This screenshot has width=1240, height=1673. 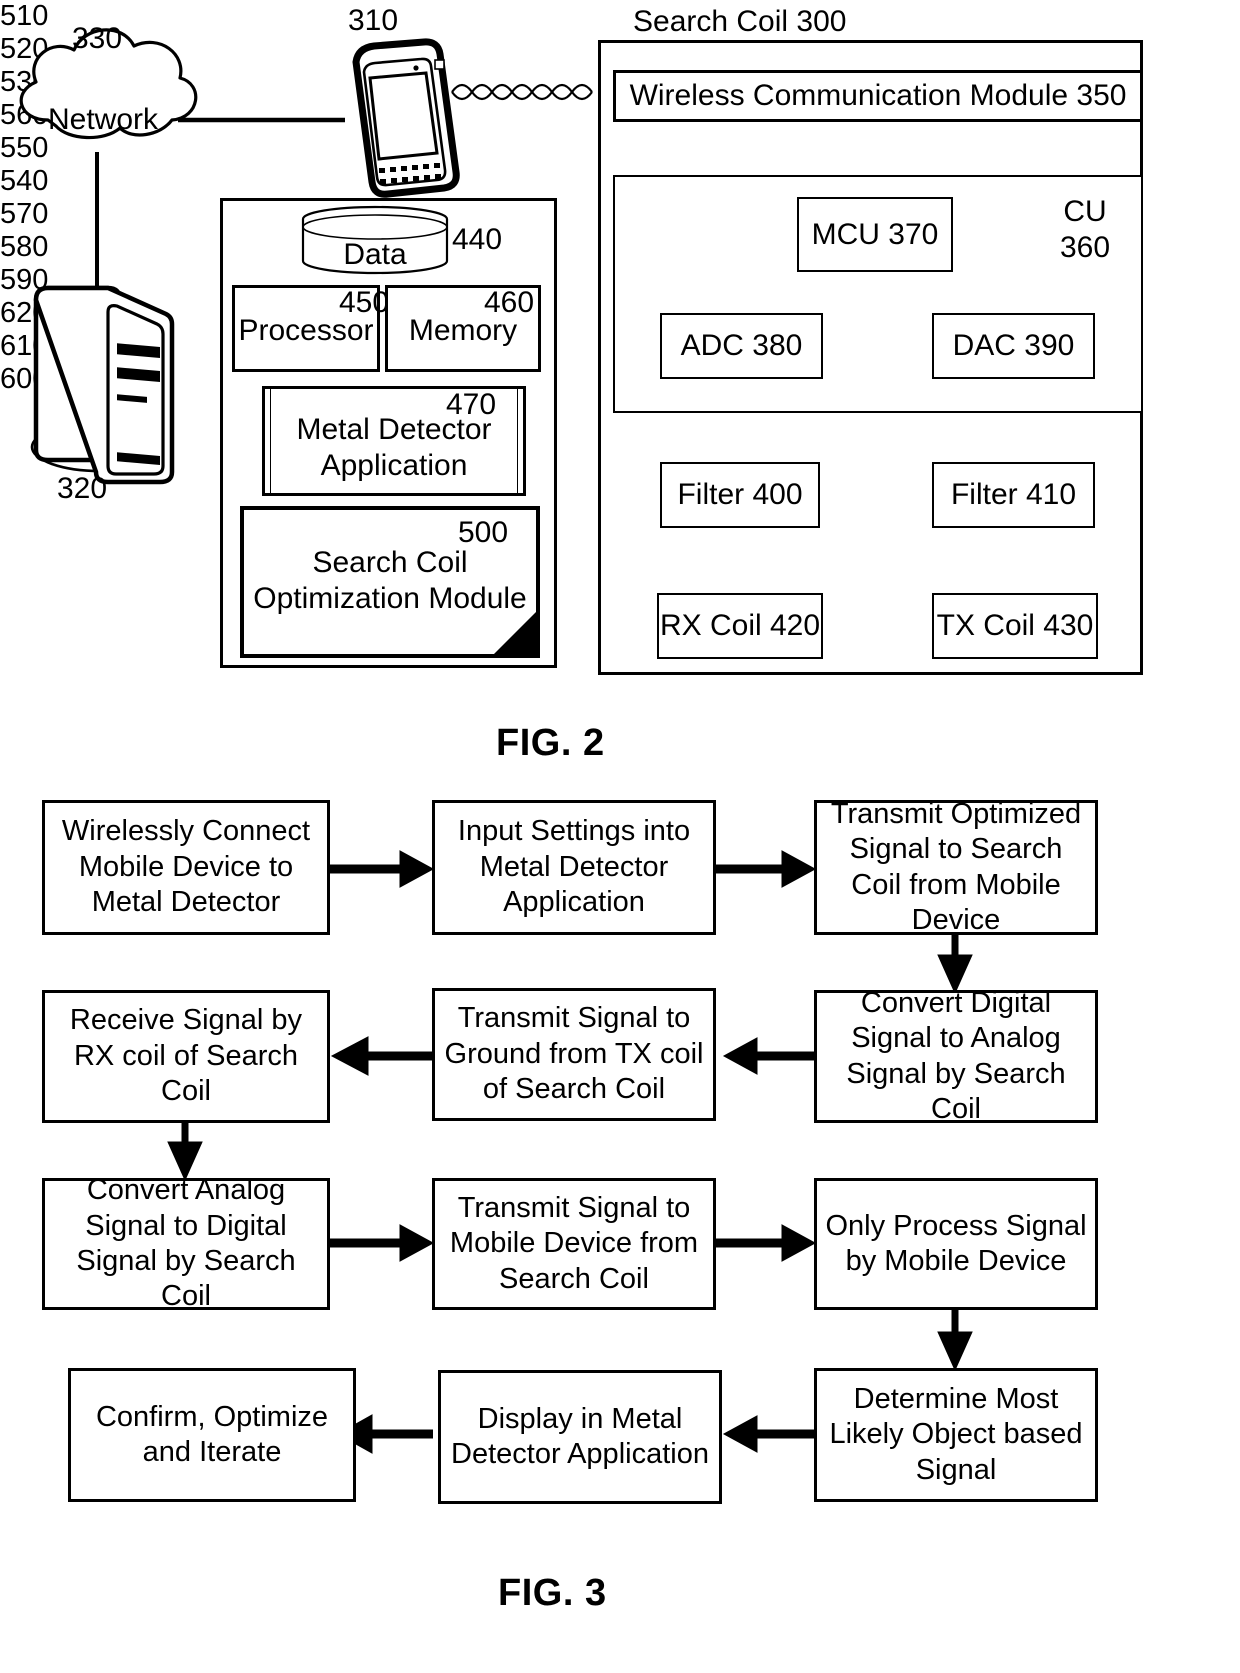 I want to click on tx-coil-label: TX Coil 430, so click(x=1015, y=626).